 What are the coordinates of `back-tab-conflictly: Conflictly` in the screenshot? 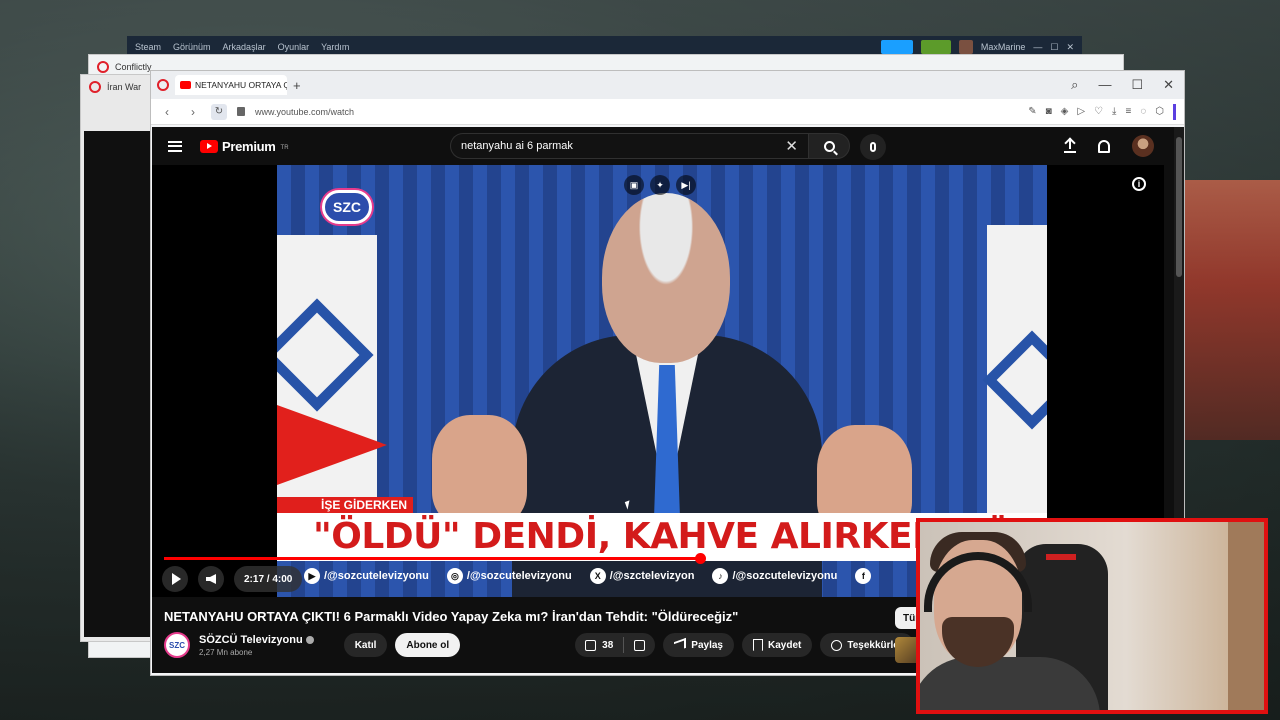 It's located at (133, 67).